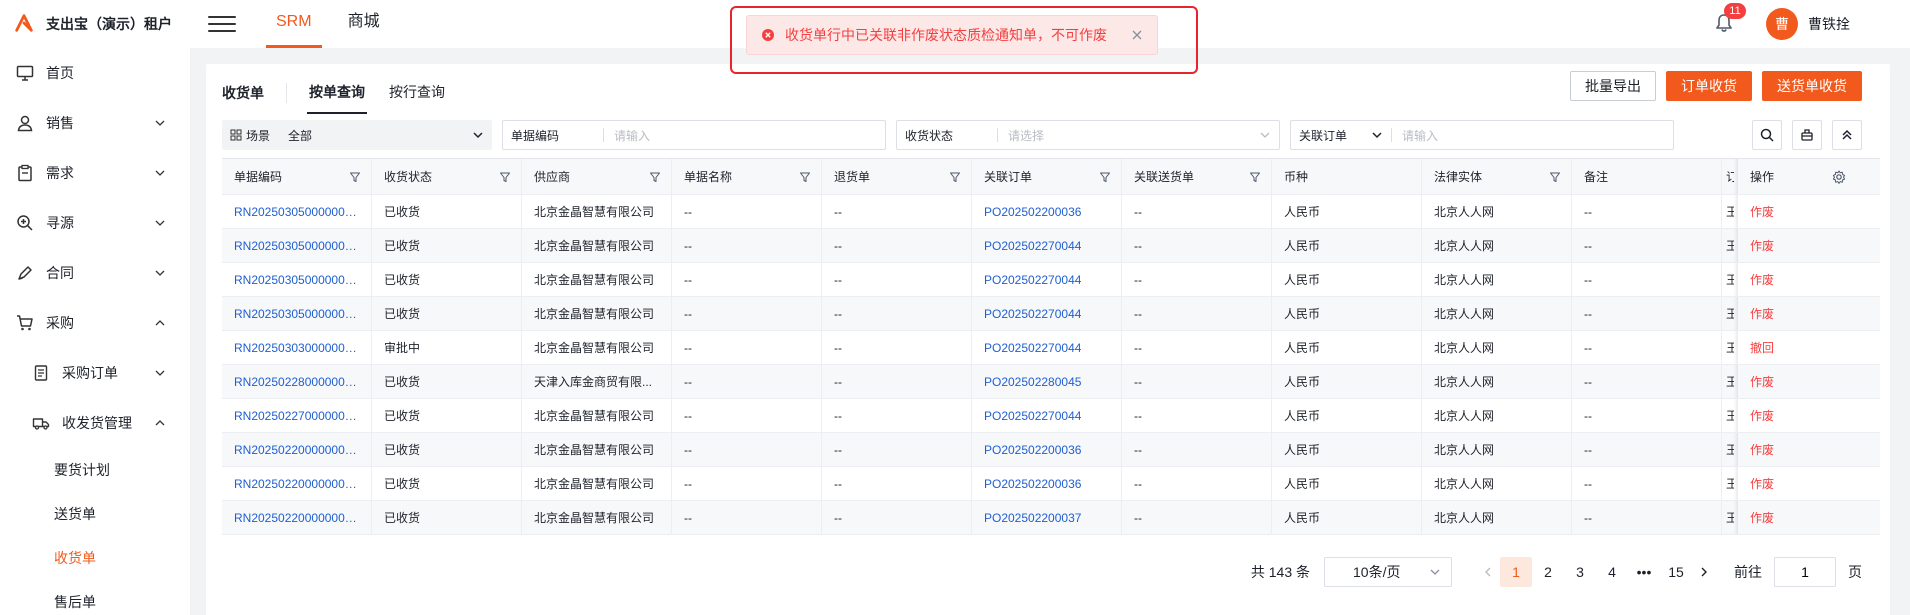  I want to click on sidebar-item-after-sales: 售后单, so click(95, 597).